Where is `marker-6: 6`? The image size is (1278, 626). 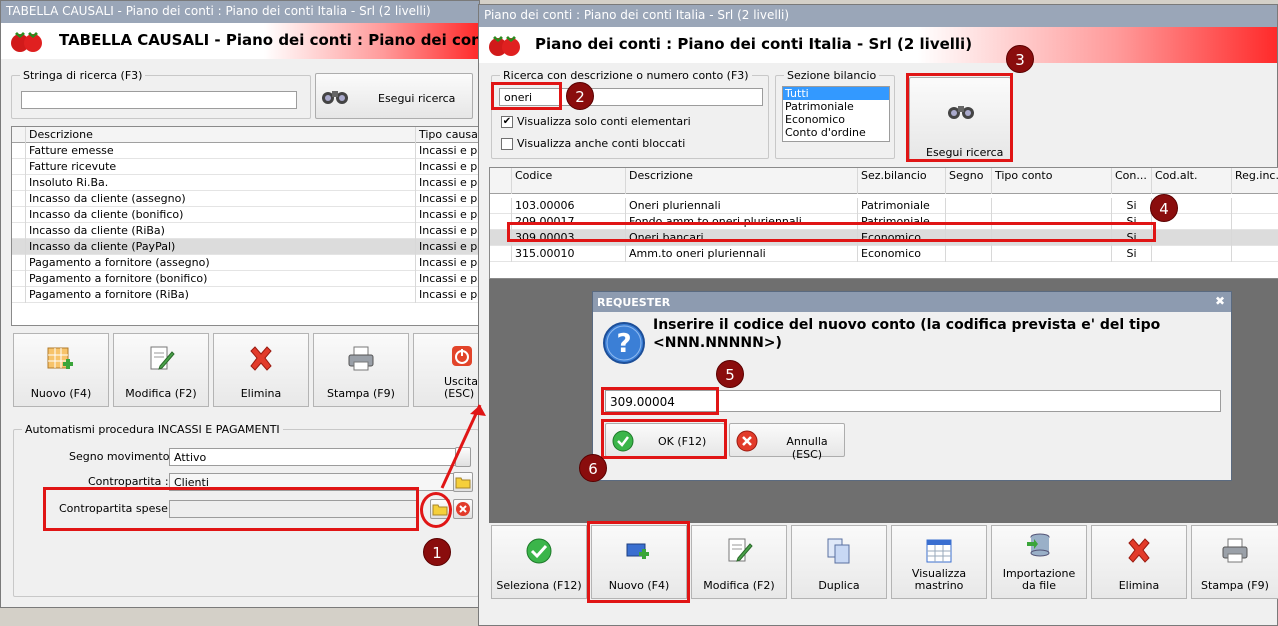
marker-6: 6 is located at coordinates (593, 468).